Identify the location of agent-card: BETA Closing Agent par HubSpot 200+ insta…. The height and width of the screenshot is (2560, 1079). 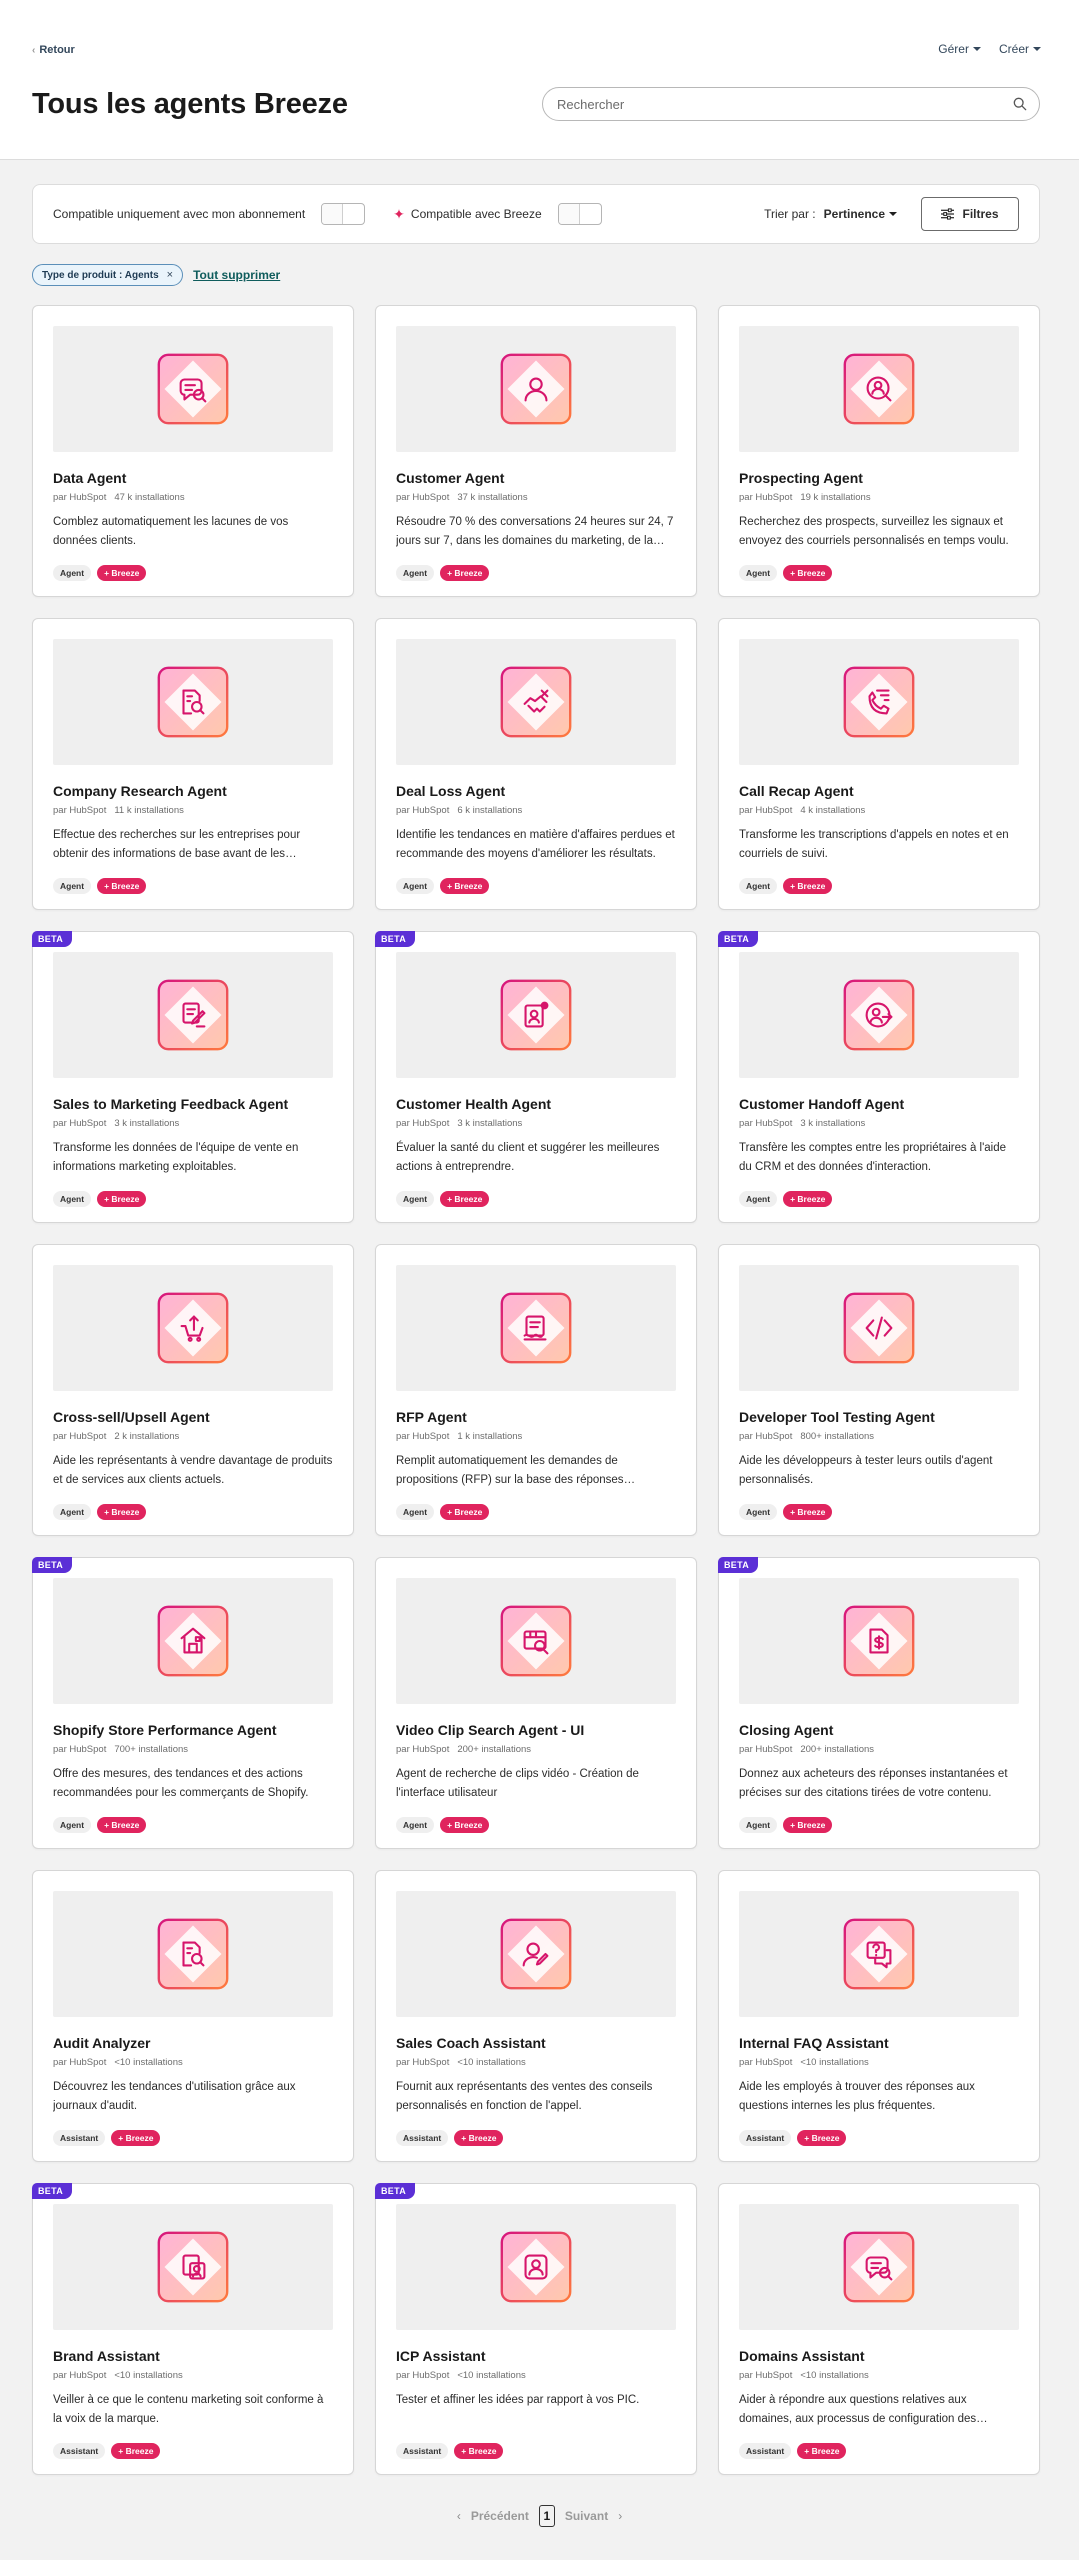
(879, 1703).